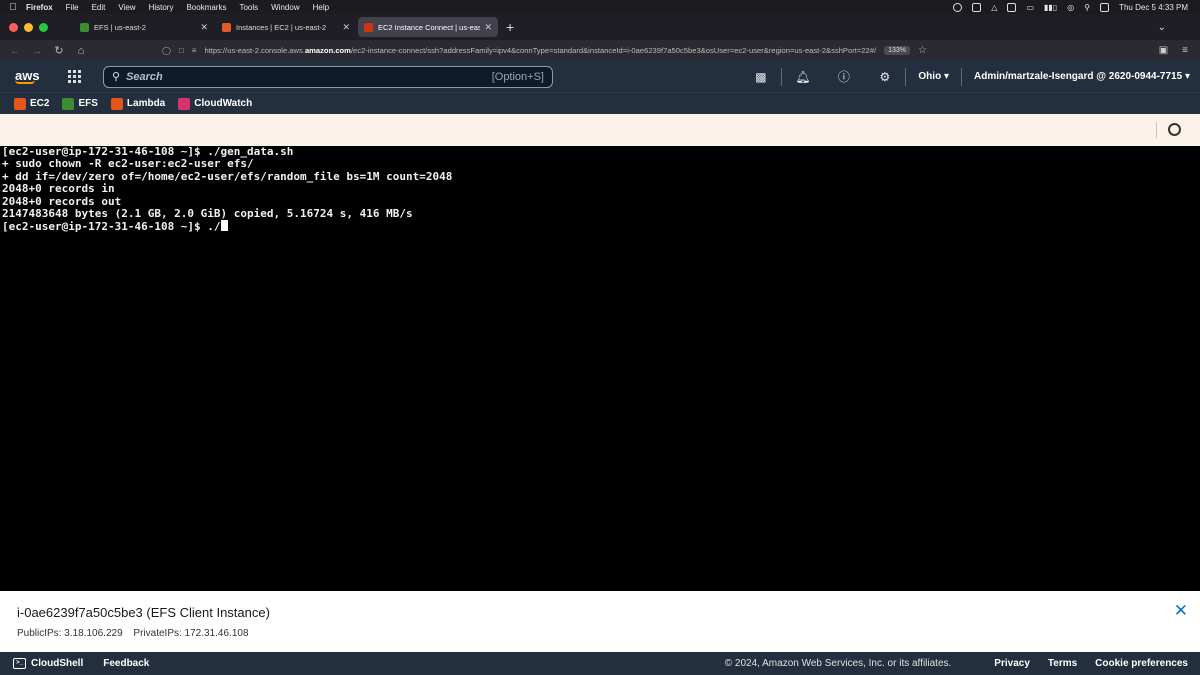 This screenshot has width=1200, height=675. Describe the element at coordinates (40, 103) in the screenshot. I see `favorite-label: EC2` at that location.